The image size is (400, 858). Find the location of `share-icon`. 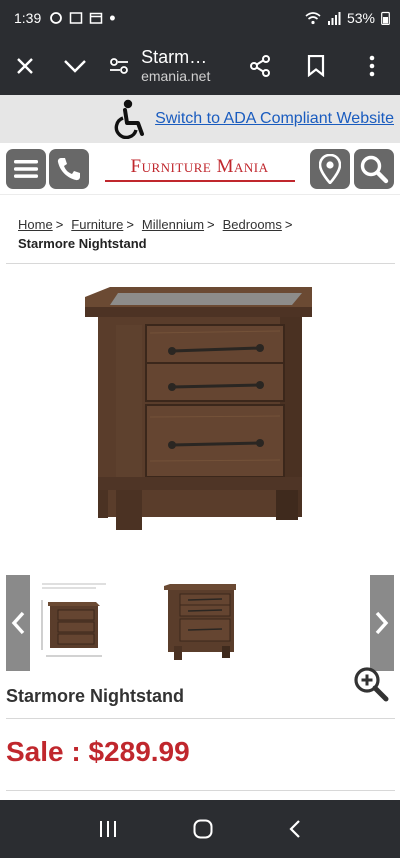

share-icon is located at coordinates (260, 65).